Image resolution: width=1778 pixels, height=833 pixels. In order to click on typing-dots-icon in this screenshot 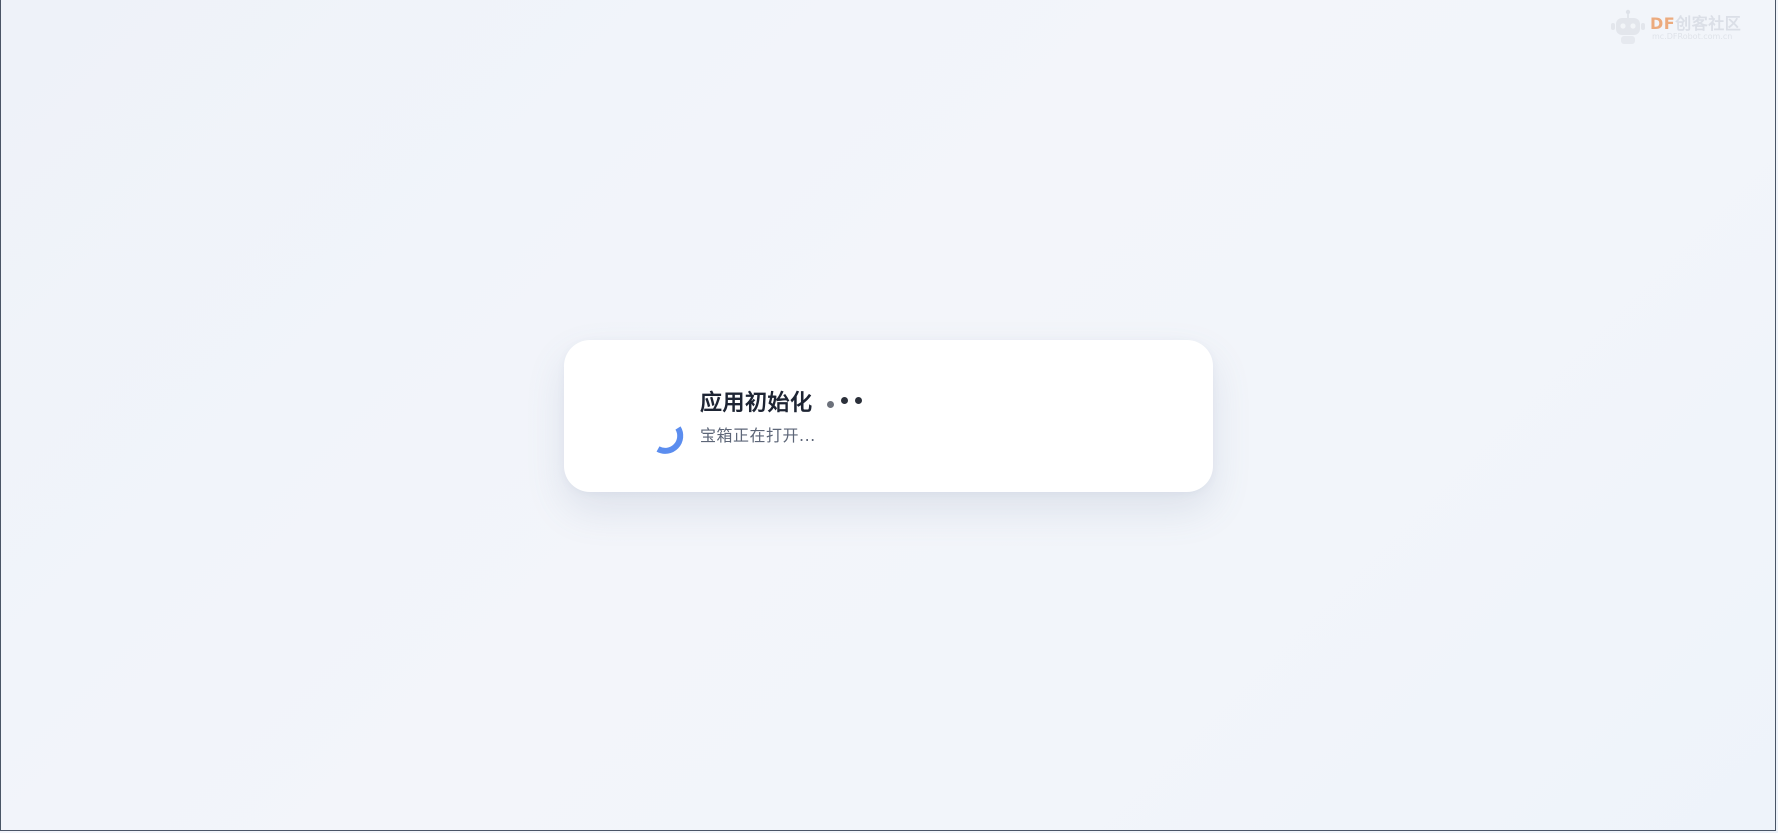, I will do `click(844, 402)`.